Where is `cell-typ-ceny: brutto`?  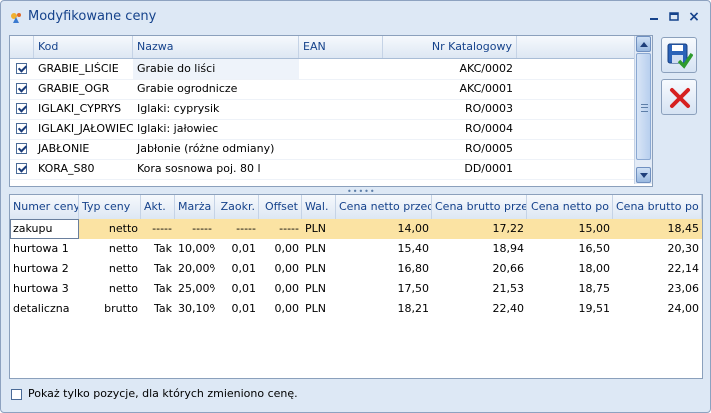 cell-typ-ceny: brutto is located at coordinates (110, 309).